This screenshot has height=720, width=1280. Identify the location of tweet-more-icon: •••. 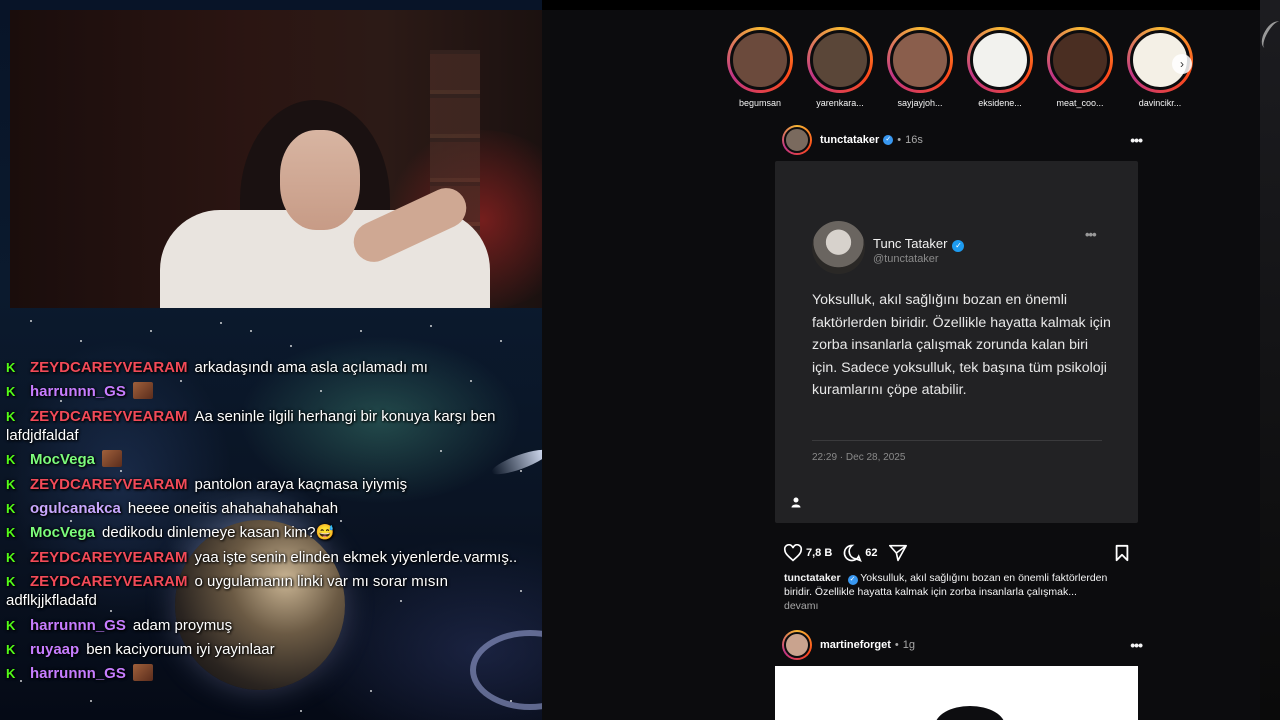
(1091, 234).